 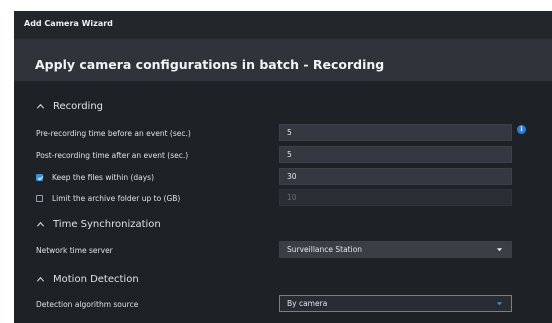 I want to click on keep-files-input: 30, so click(x=395, y=176).